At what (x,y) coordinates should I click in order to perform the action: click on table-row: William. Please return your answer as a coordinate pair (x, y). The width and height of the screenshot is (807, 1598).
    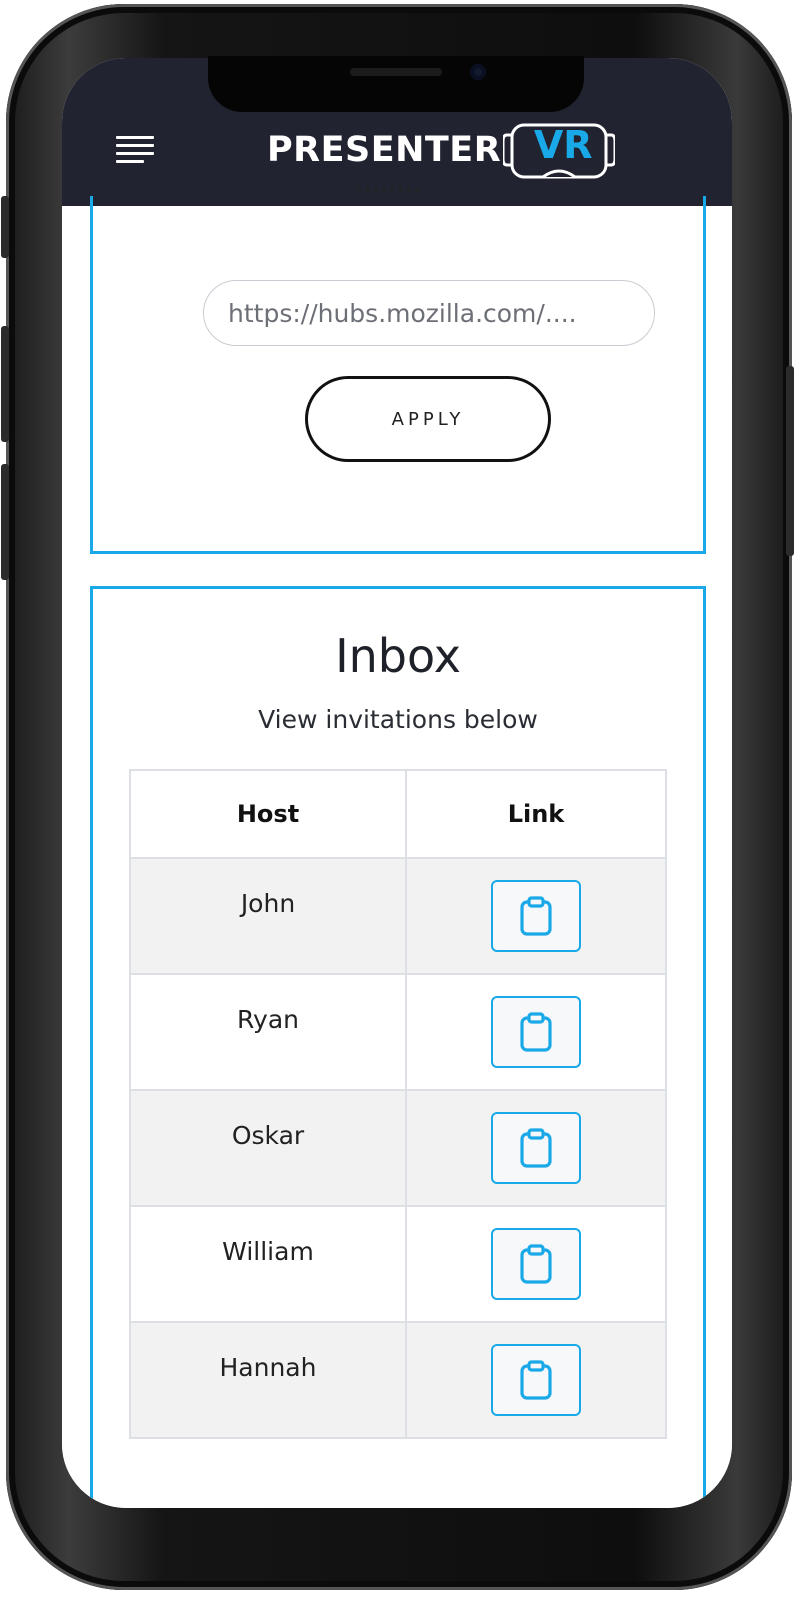
    Looking at the image, I should click on (398, 1264).